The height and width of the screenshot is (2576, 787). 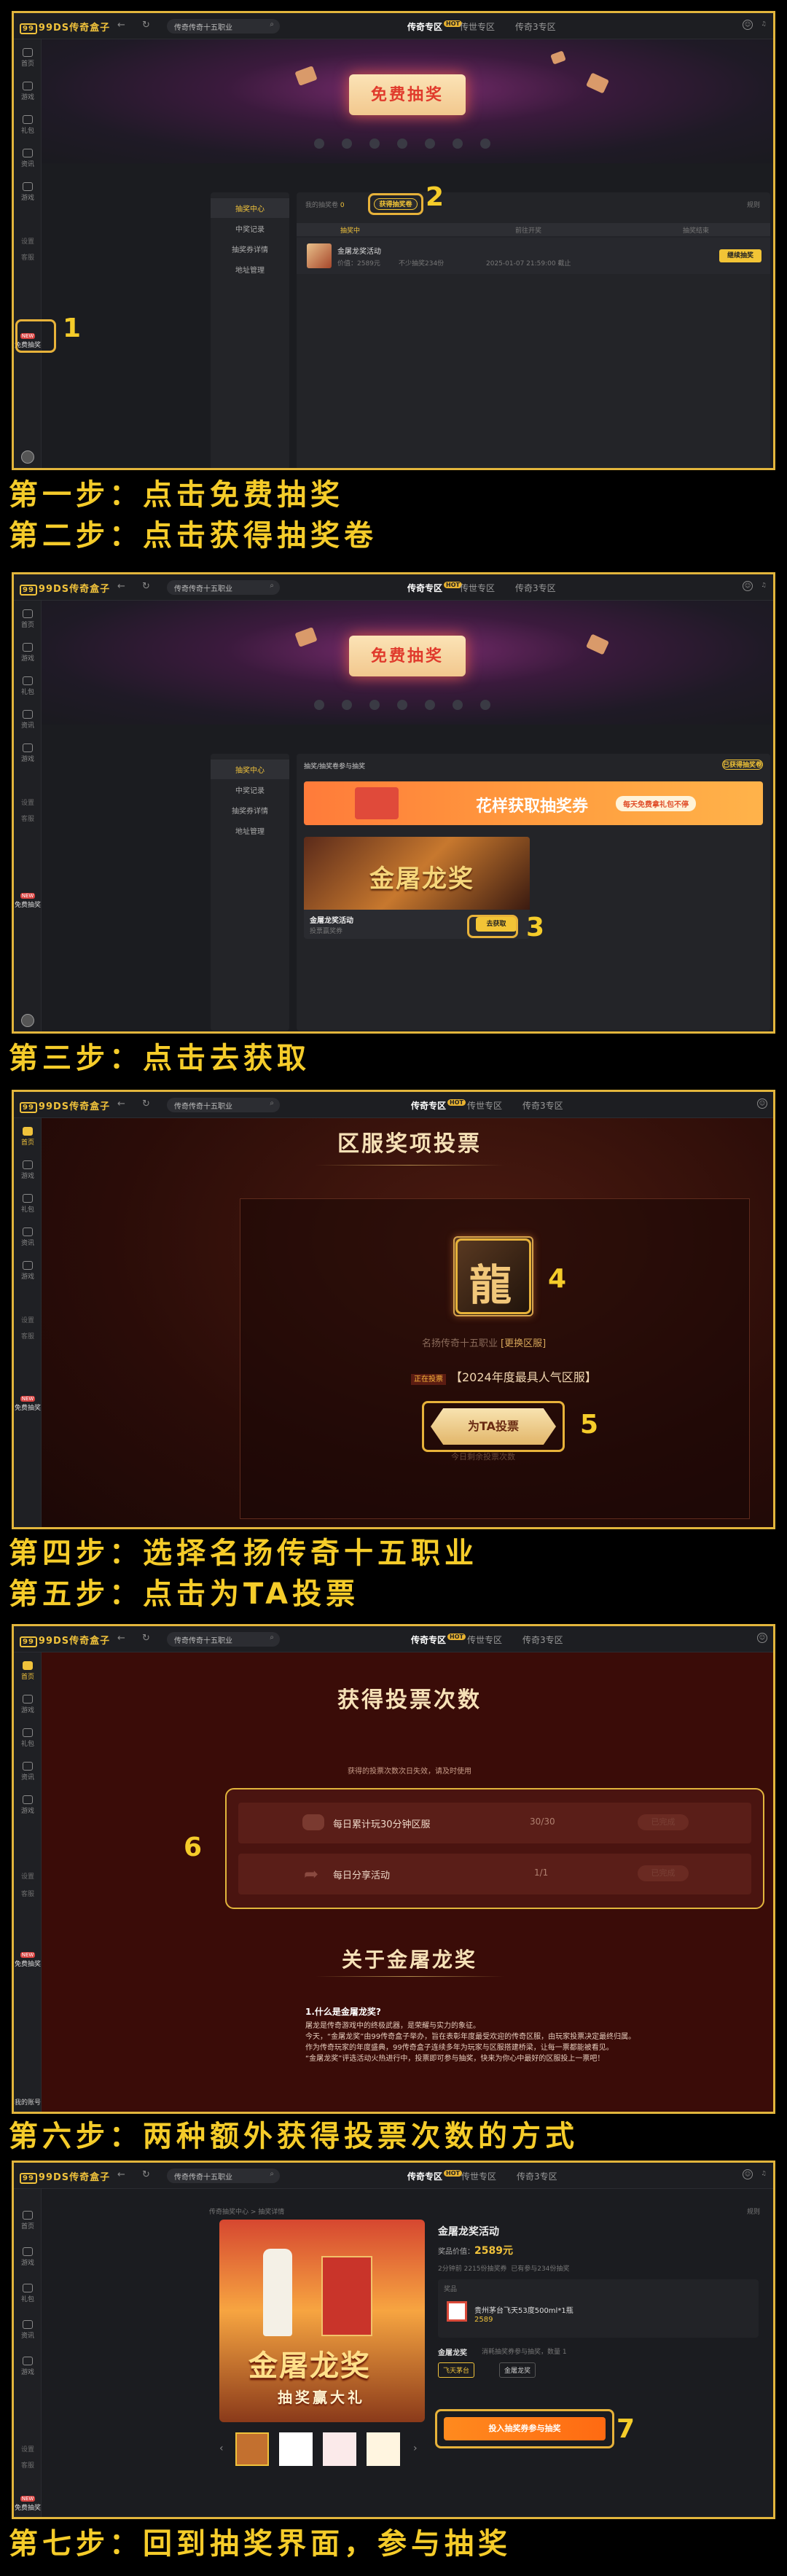 What do you see at coordinates (740, 255) in the screenshot?
I see `continue-lottery-button: 继续抽奖` at bounding box center [740, 255].